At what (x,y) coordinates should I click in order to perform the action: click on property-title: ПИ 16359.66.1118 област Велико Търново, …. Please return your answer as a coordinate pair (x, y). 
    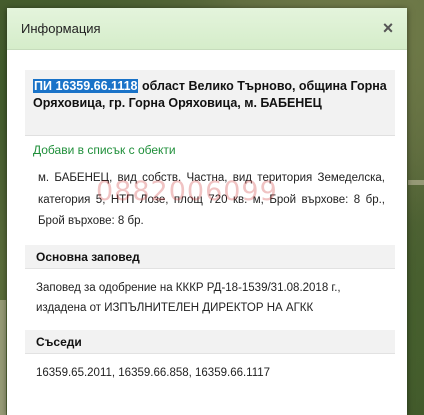
    Looking at the image, I should click on (211, 94).